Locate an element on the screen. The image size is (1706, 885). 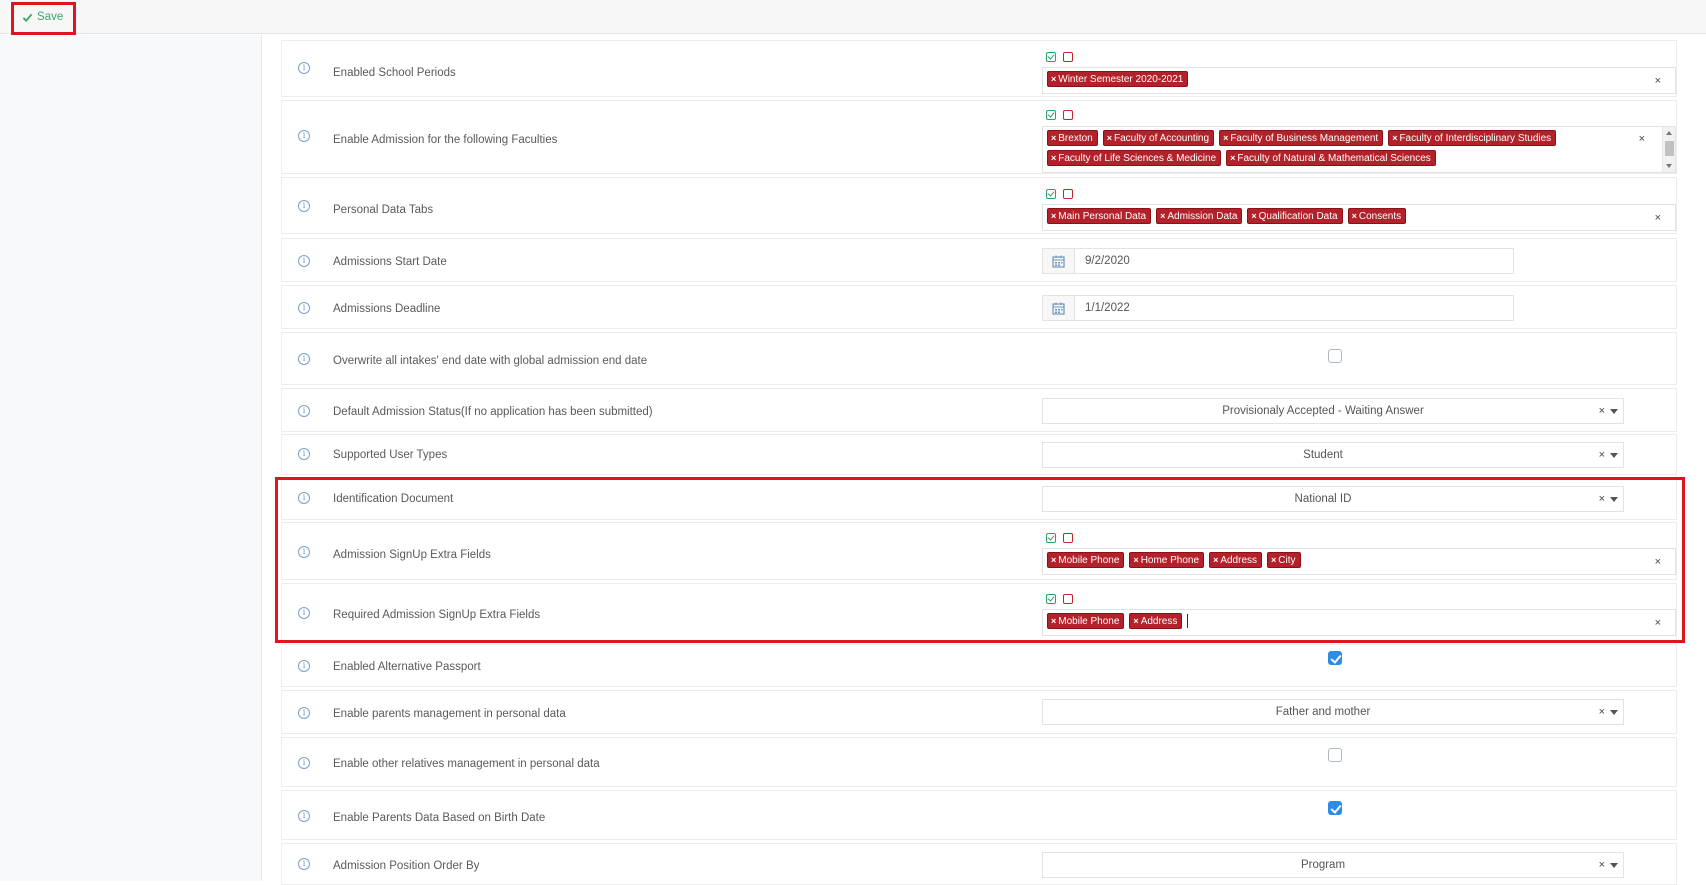
user-types-select: Student × is located at coordinates (1333, 455).